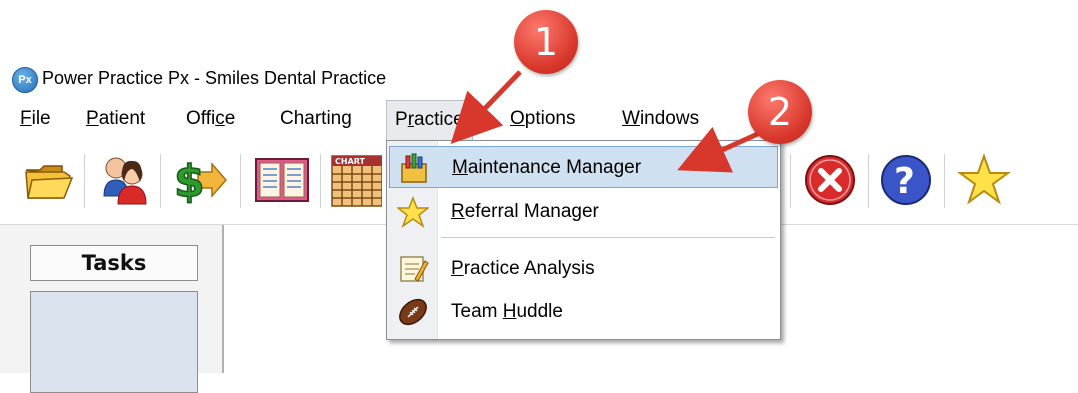  Describe the element at coordinates (413, 312) in the screenshot. I see `football-icon` at that location.